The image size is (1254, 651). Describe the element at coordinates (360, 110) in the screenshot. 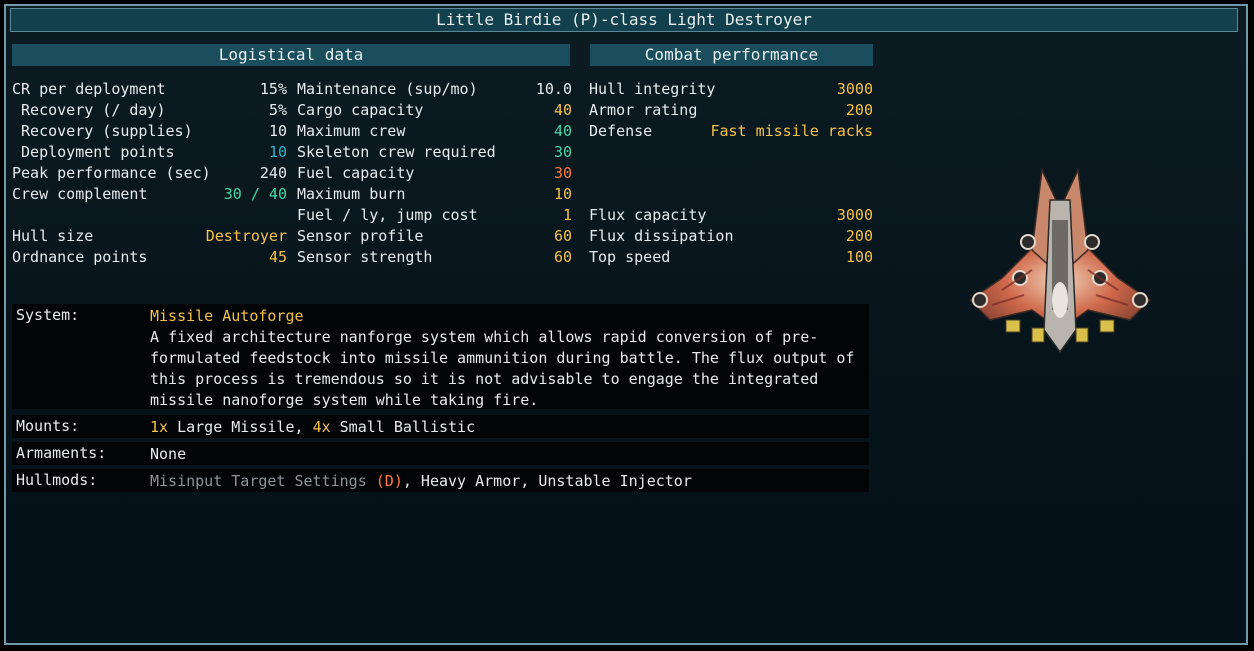

I see `stat-label: Cargo capacity` at that location.